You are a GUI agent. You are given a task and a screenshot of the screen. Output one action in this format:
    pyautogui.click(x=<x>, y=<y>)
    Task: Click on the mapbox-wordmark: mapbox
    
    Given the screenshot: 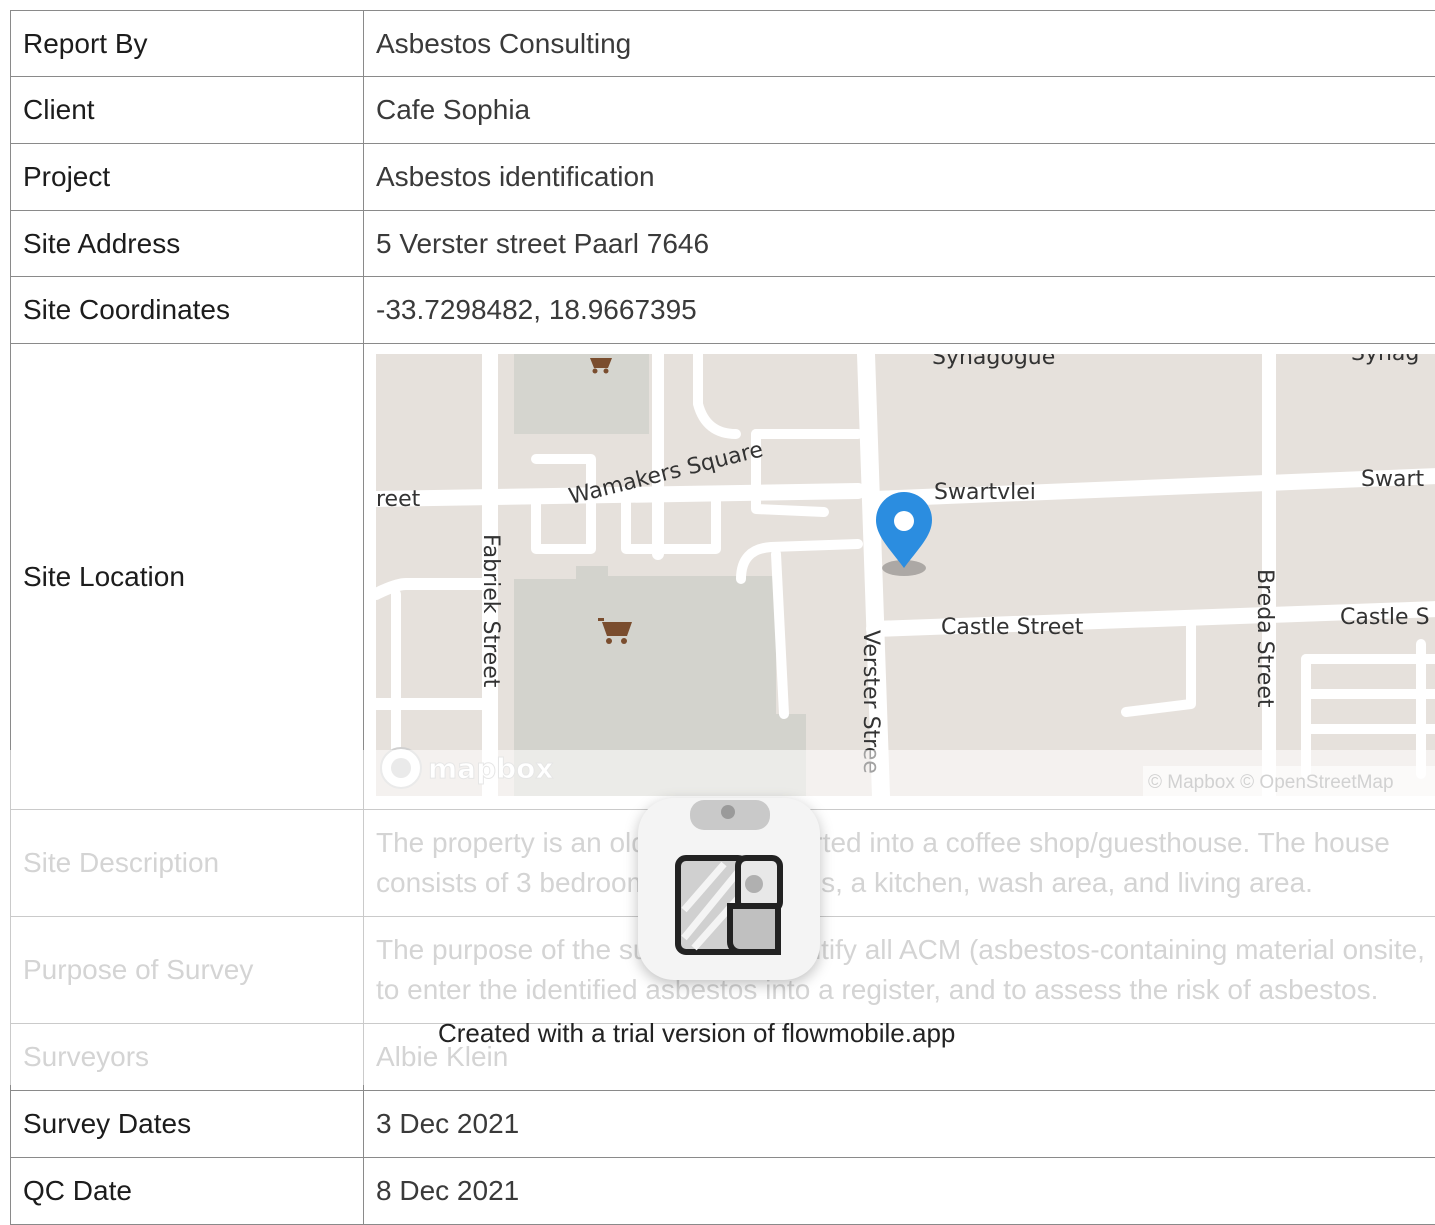 What is the action you would take?
    pyautogui.click(x=490, y=768)
    